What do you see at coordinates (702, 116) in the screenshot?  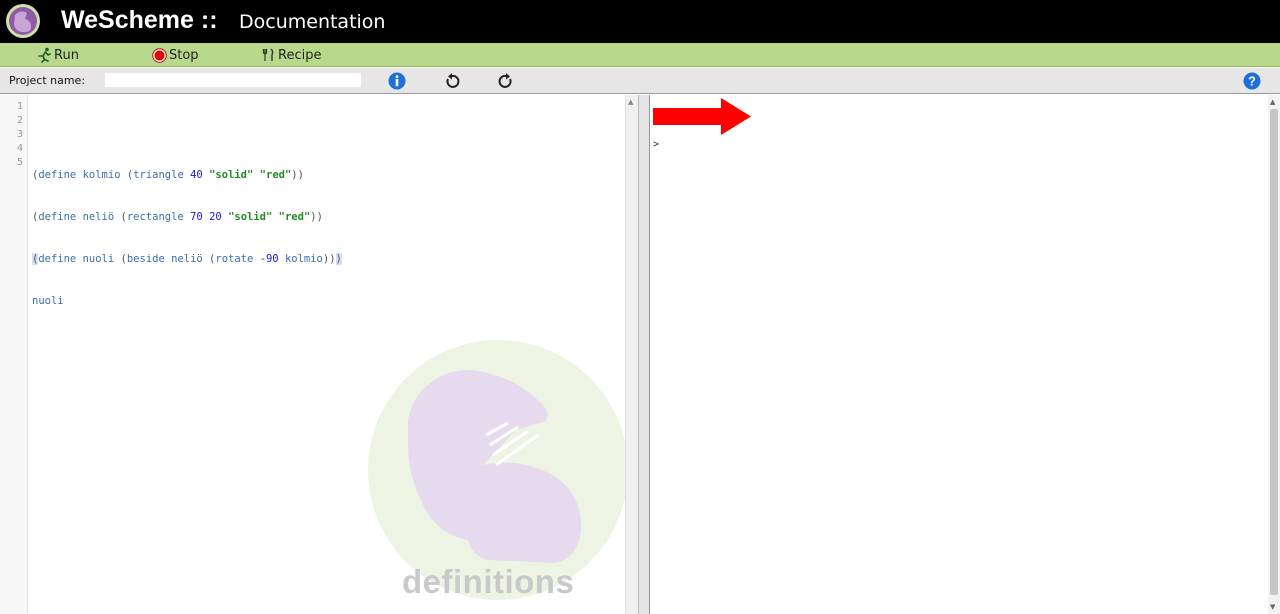 I see `output-arrow-image` at bounding box center [702, 116].